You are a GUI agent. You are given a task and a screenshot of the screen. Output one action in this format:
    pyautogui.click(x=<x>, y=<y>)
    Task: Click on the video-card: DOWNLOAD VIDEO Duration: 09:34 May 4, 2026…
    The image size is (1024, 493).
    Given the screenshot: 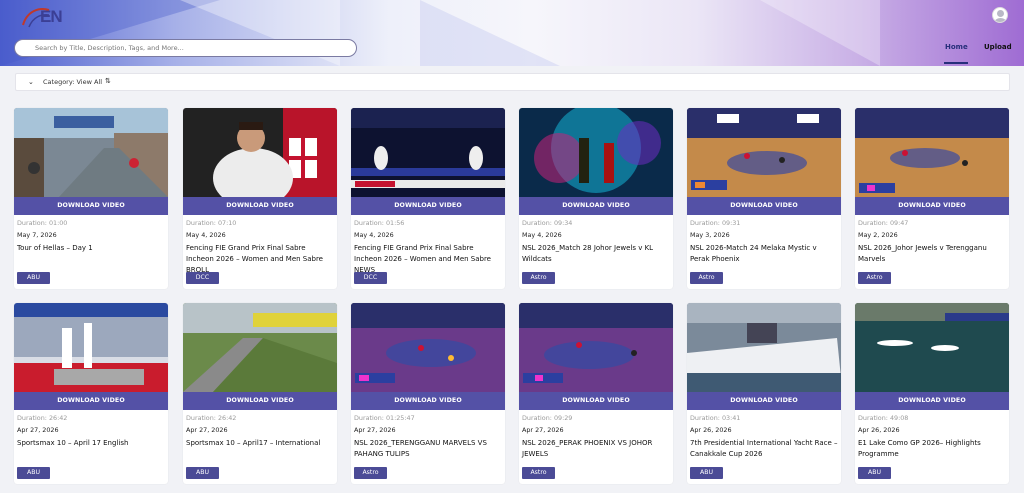 What is the action you would take?
    pyautogui.click(x=596, y=198)
    